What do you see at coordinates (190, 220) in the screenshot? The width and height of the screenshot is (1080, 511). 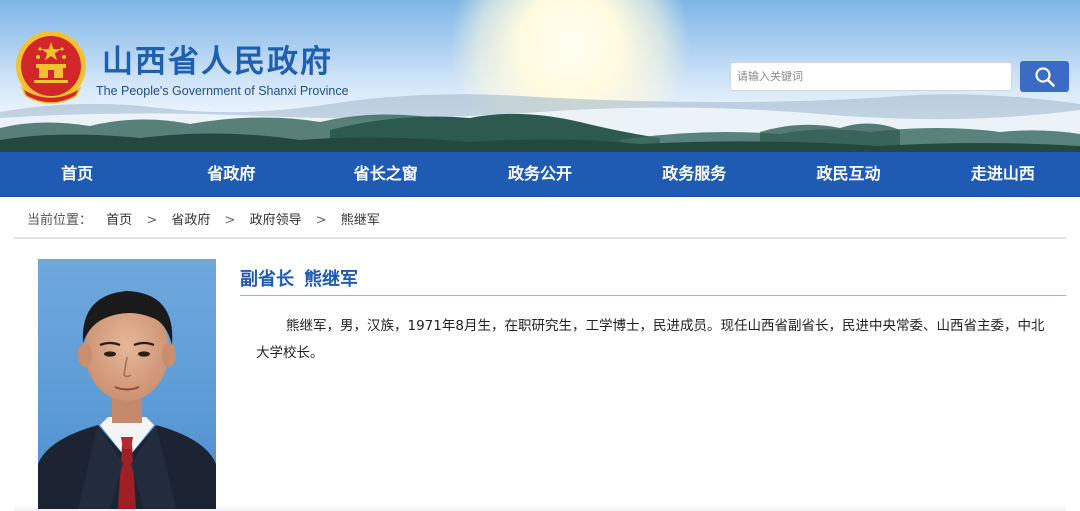 I see `breadcrumb-link-provincial-government: 省政府` at bounding box center [190, 220].